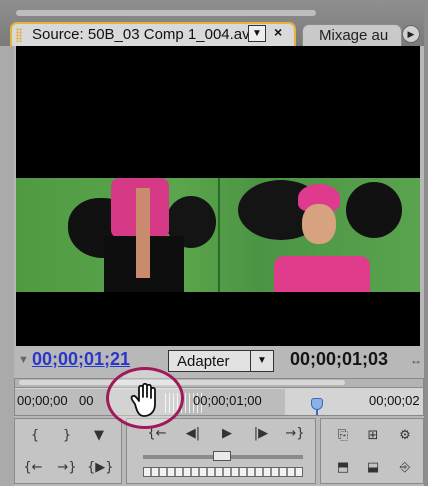 Image resolution: width=428 pixels, height=486 pixels. I want to click on play-button: ▶, so click(227, 434).